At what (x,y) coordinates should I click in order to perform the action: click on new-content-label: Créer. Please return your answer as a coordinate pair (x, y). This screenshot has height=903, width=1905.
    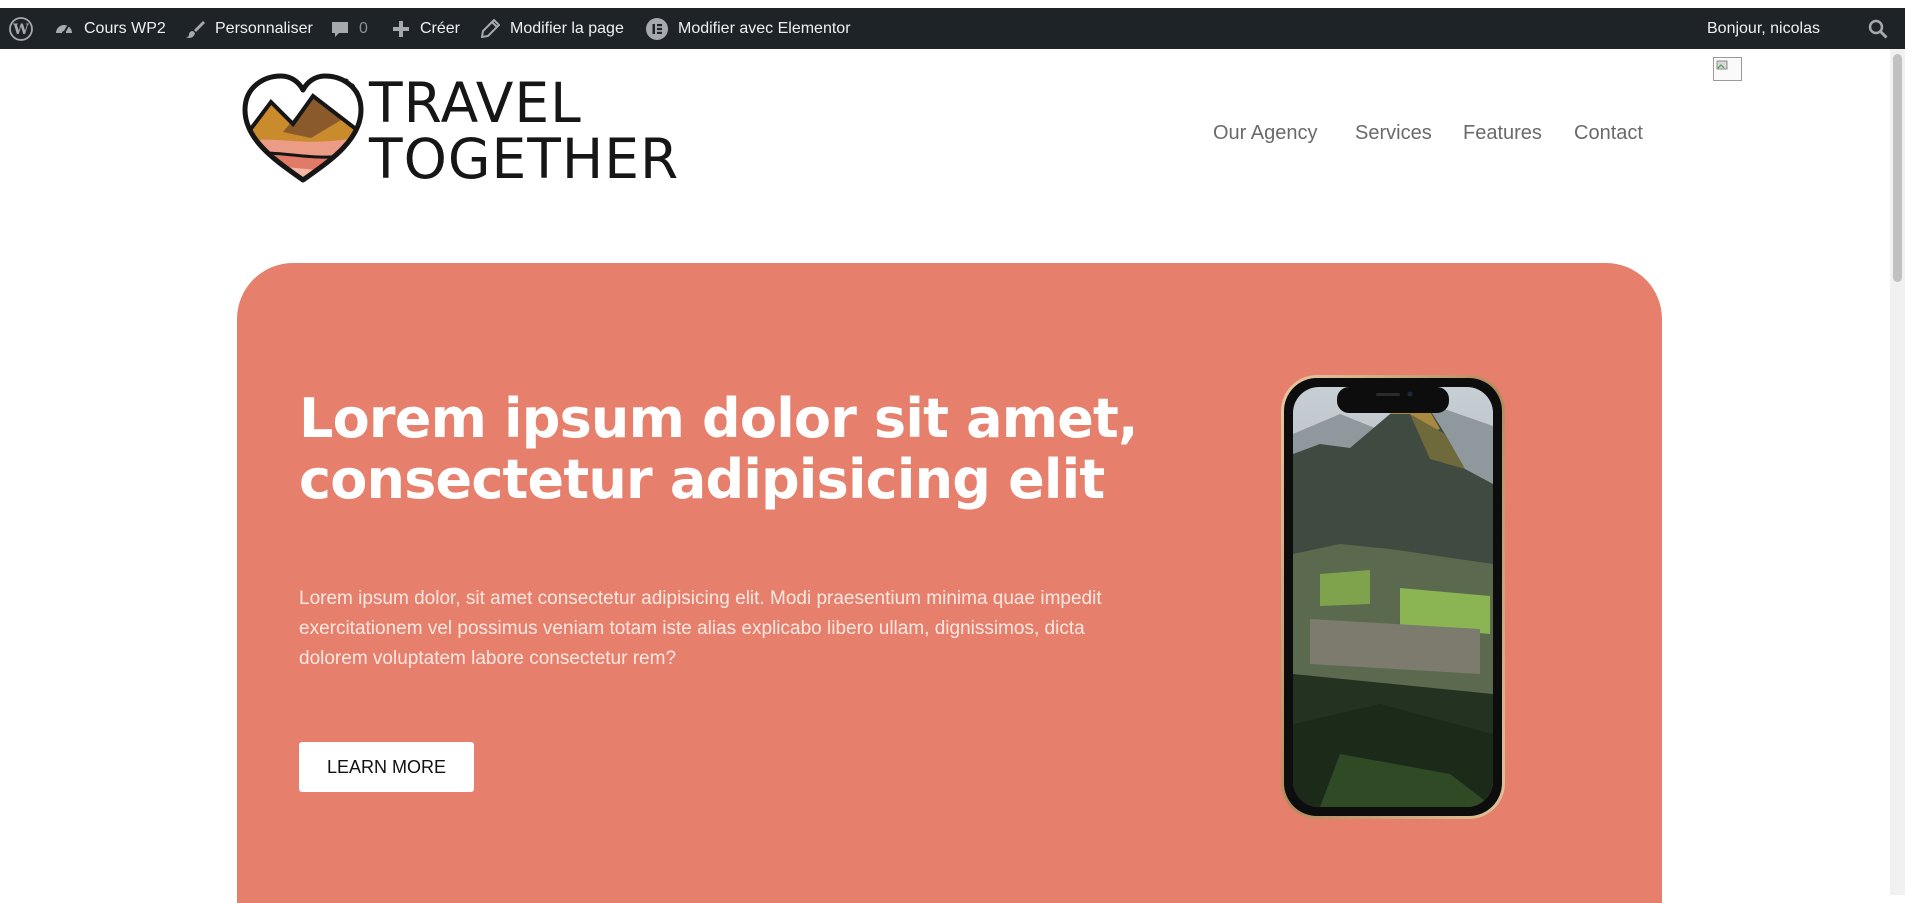
    Looking at the image, I should click on (440, 28).